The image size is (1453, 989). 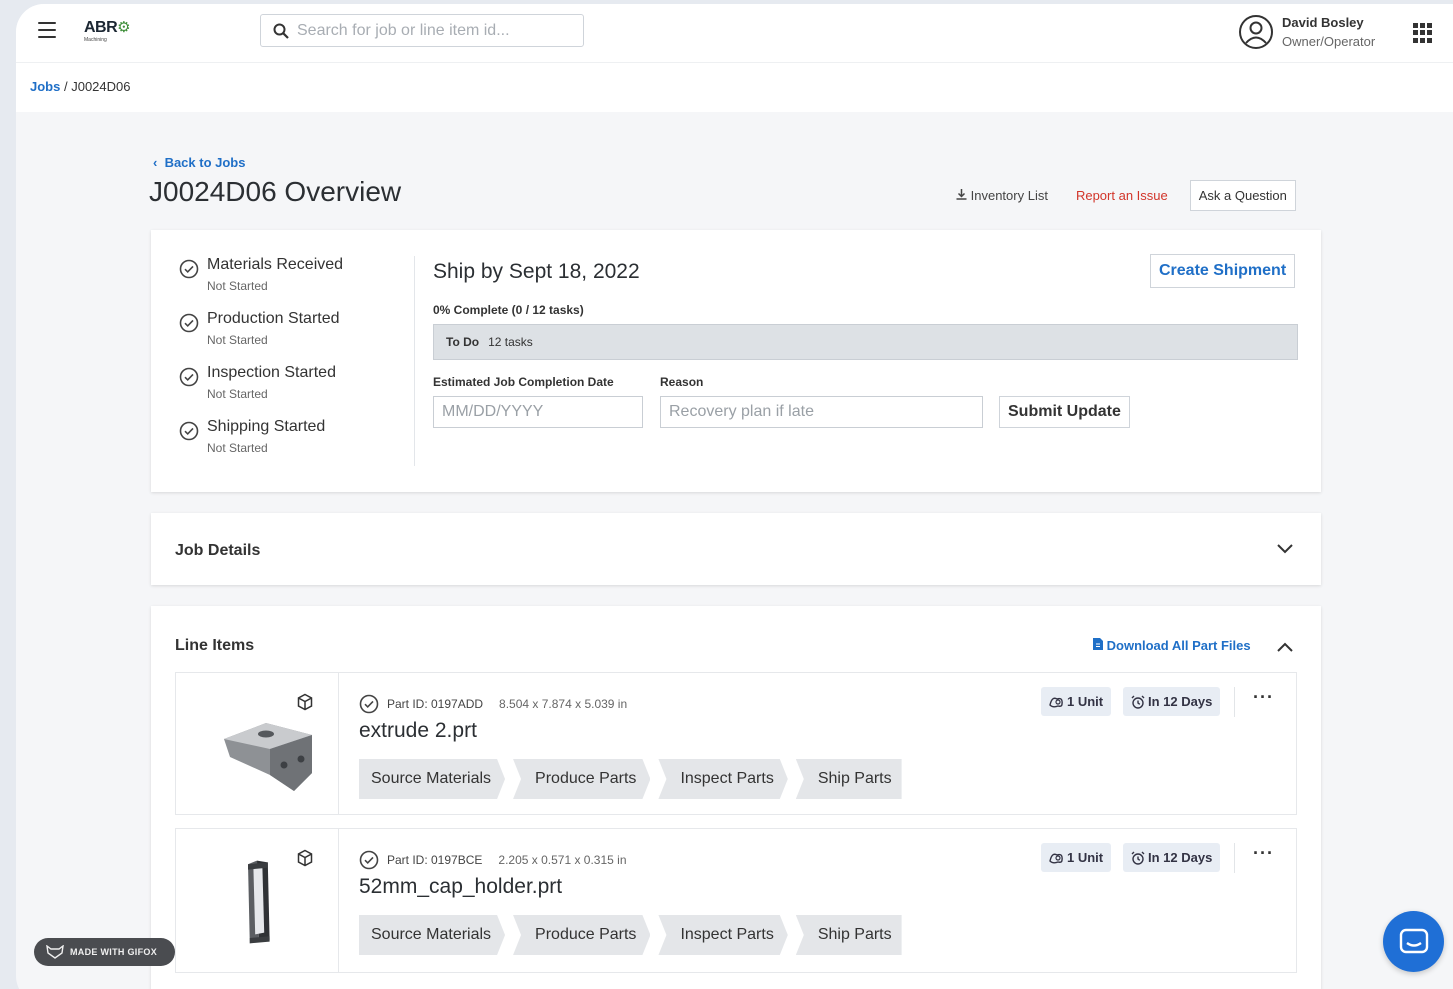 I want to click on inventory-list-link: Inventory List, so click(x=1002, y=195).